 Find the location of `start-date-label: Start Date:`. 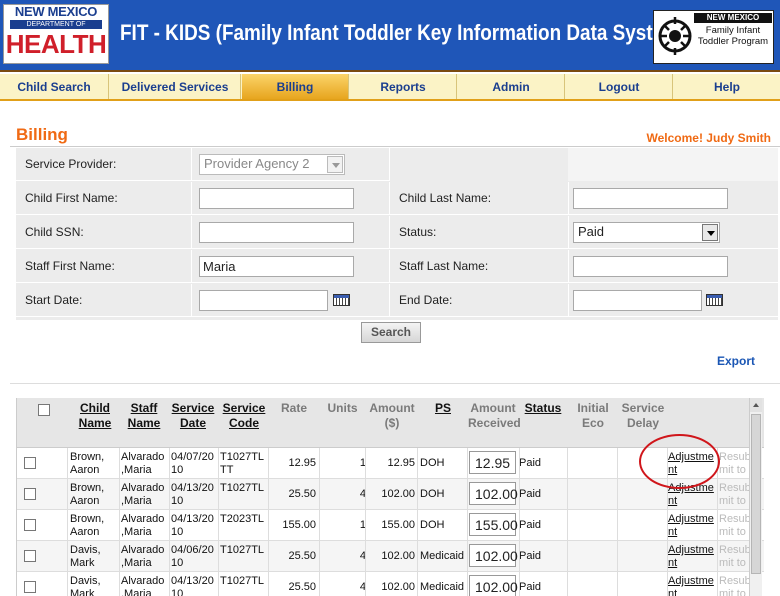

start-date-label: Start Date: is located at coordinates (54, 300).